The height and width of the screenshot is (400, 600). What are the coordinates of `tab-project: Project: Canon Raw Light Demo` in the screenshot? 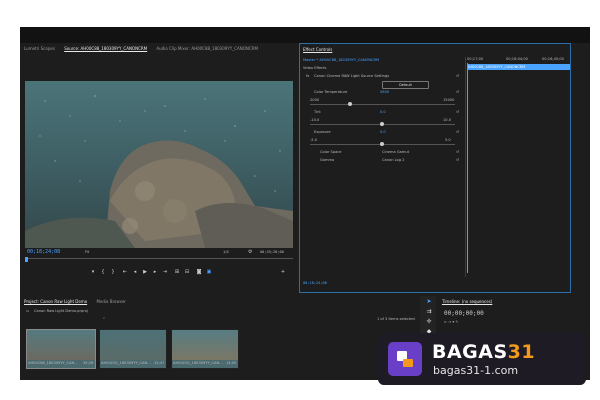 It's located at (55, 301).